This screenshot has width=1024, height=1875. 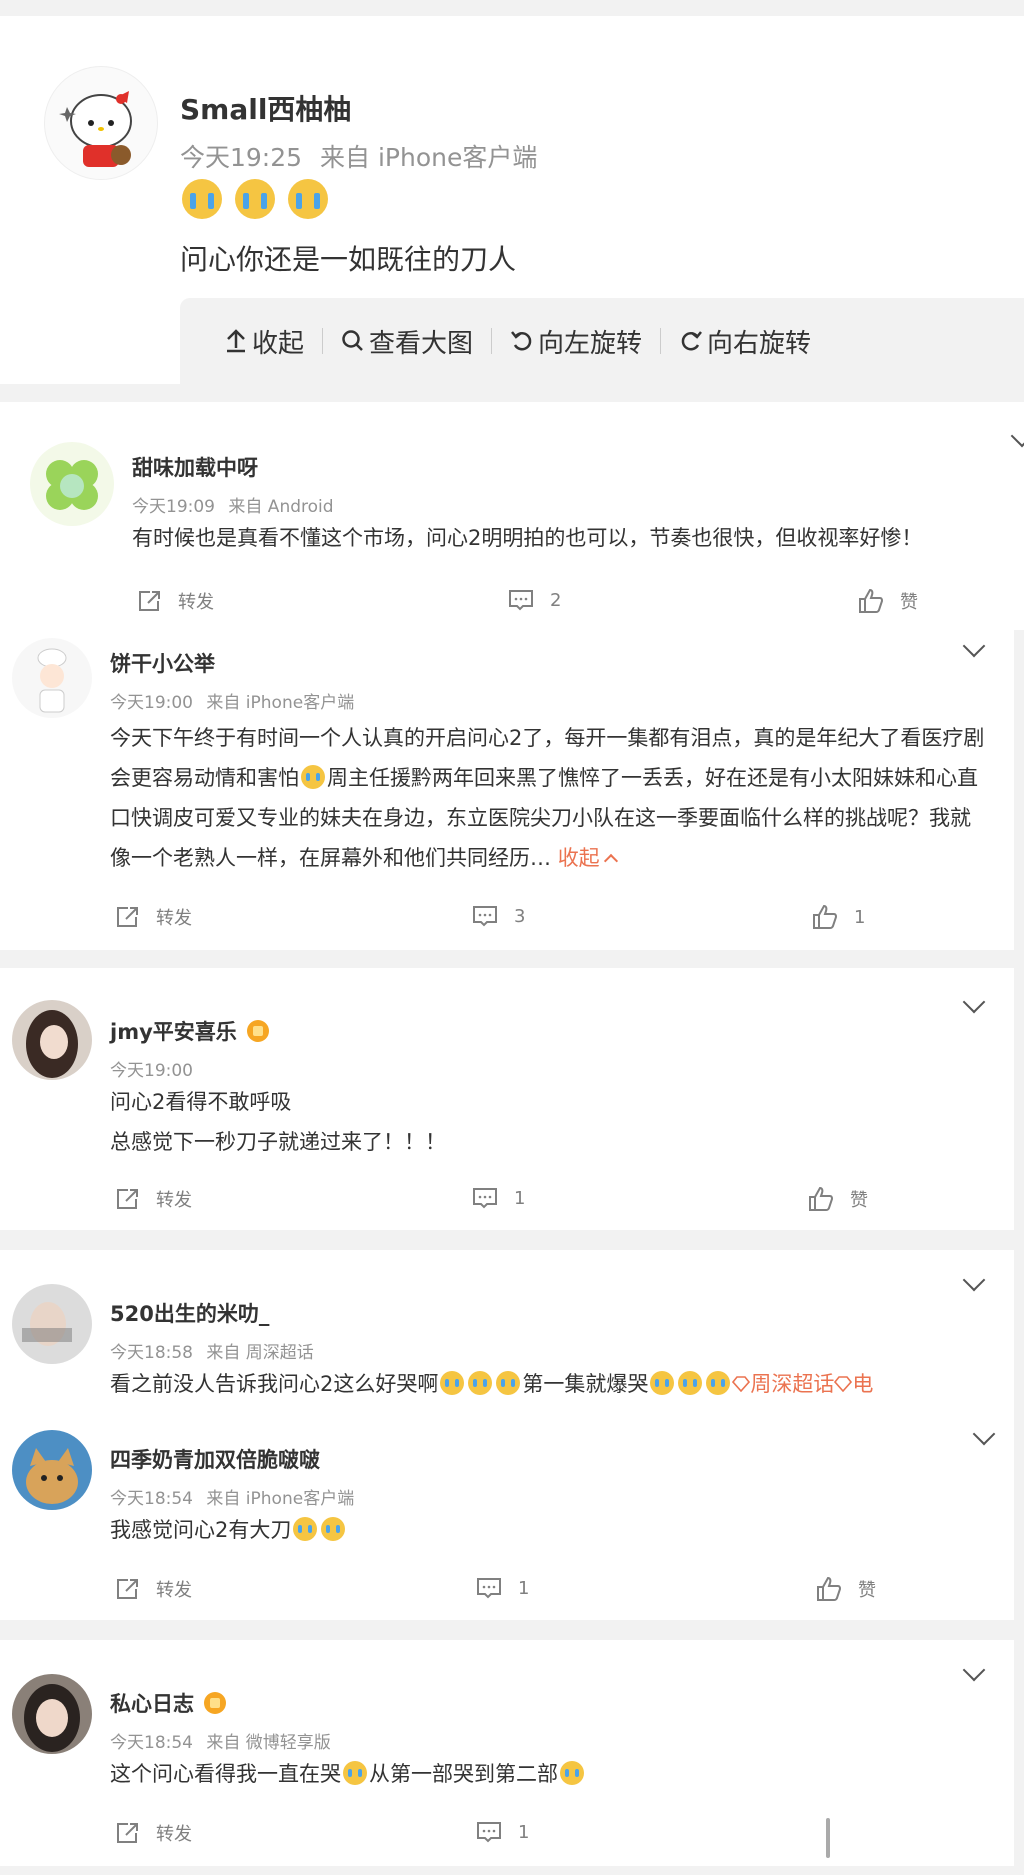 What do you see at coordinates (421, 343) in the screenshot?
I see `view-large-label: 查看大图` at bounding box center [421, 343].